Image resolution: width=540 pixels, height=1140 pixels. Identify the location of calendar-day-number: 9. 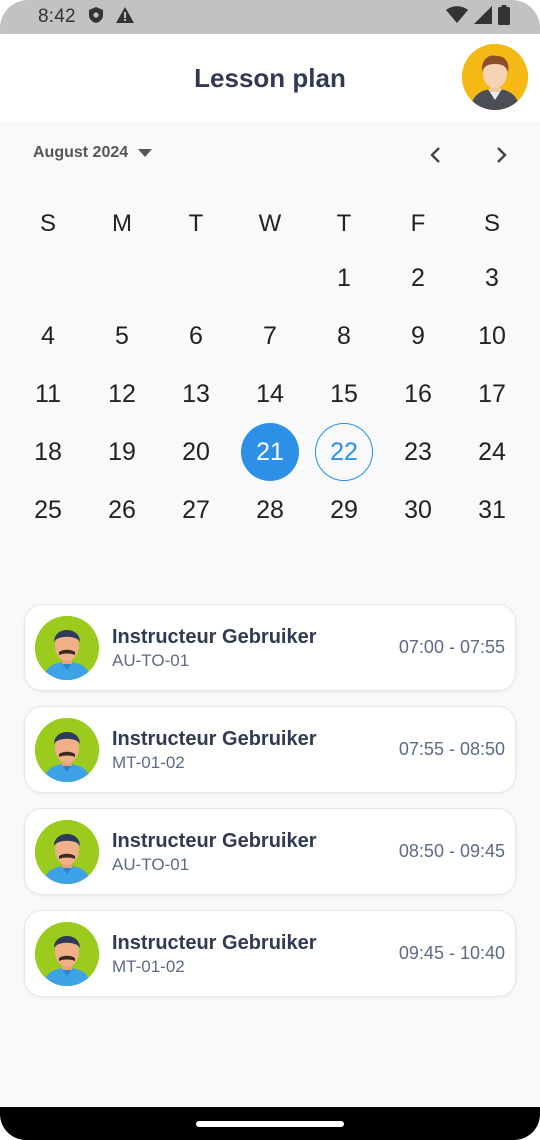
(418, 335).